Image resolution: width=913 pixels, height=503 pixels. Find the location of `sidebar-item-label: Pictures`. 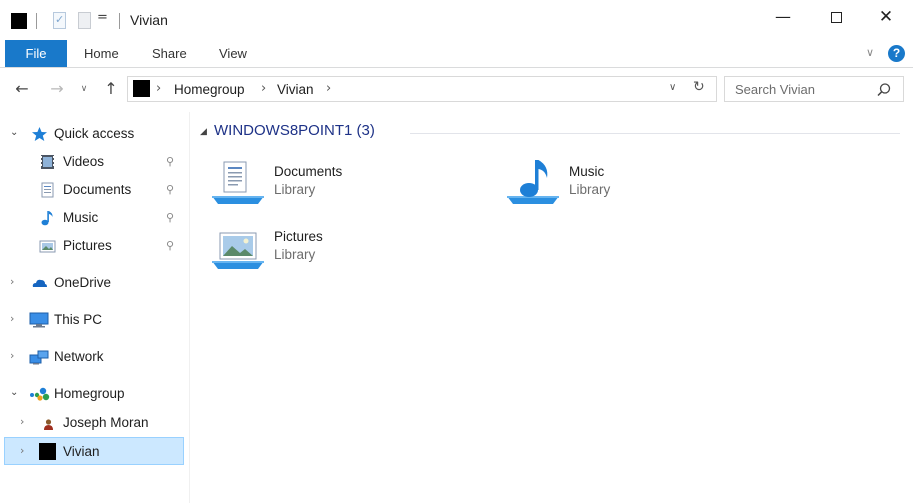

sidebar-item-label: Pictures is located at coordinates (87, 245).